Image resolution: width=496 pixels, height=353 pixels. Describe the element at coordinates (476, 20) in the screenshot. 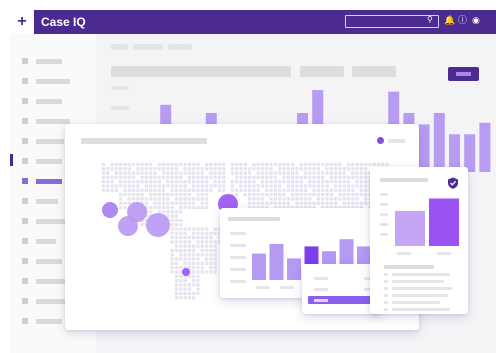

I see `account-icon: ◉` at that location.